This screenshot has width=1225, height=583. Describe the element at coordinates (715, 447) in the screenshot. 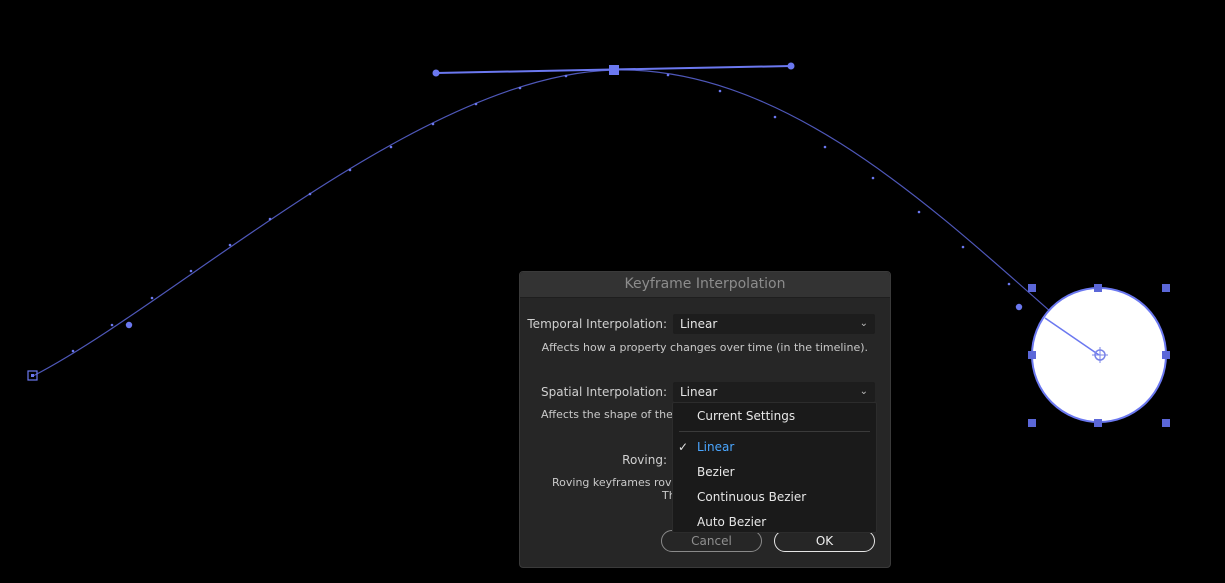

I see `menu-item-linear: Linear` at that location.